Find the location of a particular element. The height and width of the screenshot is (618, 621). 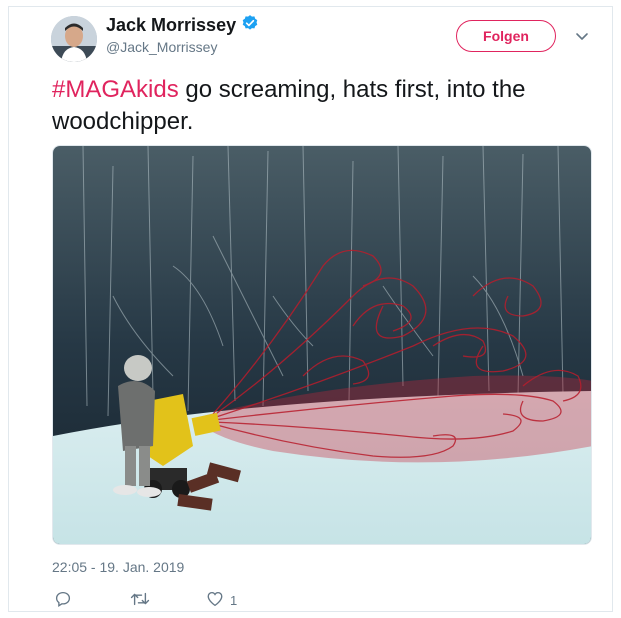

reply-icon is located at coordinates (63, 600).